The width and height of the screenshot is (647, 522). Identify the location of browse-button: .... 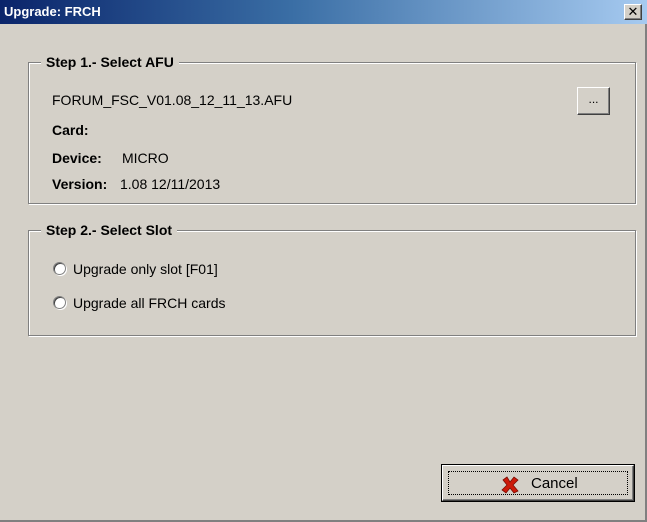
(593, 101).